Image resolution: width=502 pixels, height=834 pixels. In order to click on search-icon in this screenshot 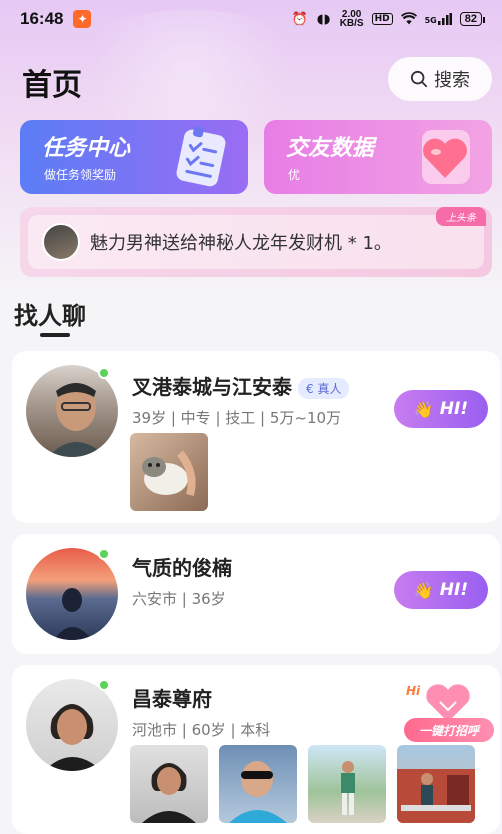, I will do `click(419, 79)`.